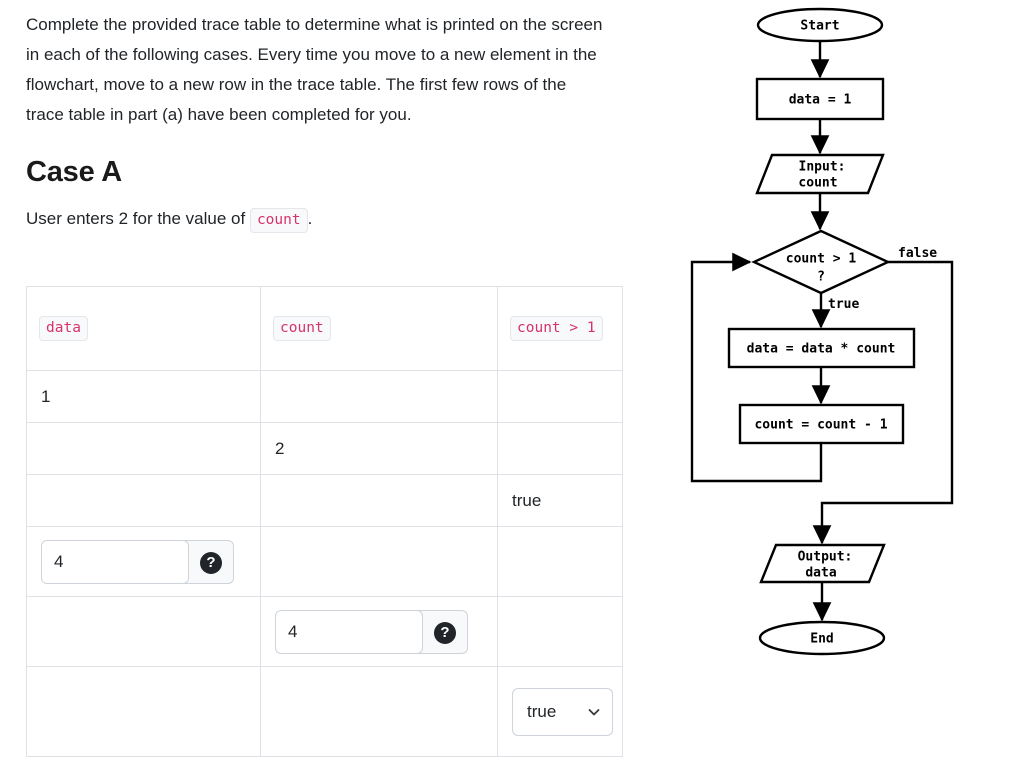 This screenshot has width=1024, height=766. I want to click on flow-node-input-label-1: Input:, so click(822, 167).